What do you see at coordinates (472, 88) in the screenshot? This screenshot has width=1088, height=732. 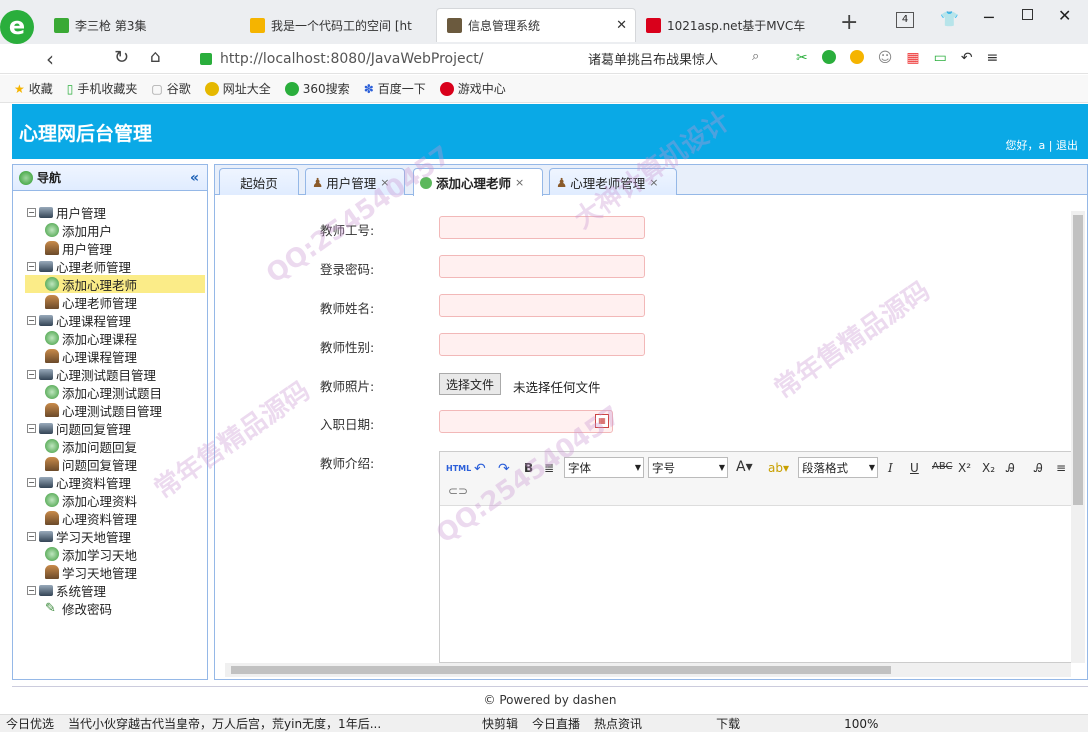 I see `bookmark-games: 游戏中心` at bounding box center [472, 88].